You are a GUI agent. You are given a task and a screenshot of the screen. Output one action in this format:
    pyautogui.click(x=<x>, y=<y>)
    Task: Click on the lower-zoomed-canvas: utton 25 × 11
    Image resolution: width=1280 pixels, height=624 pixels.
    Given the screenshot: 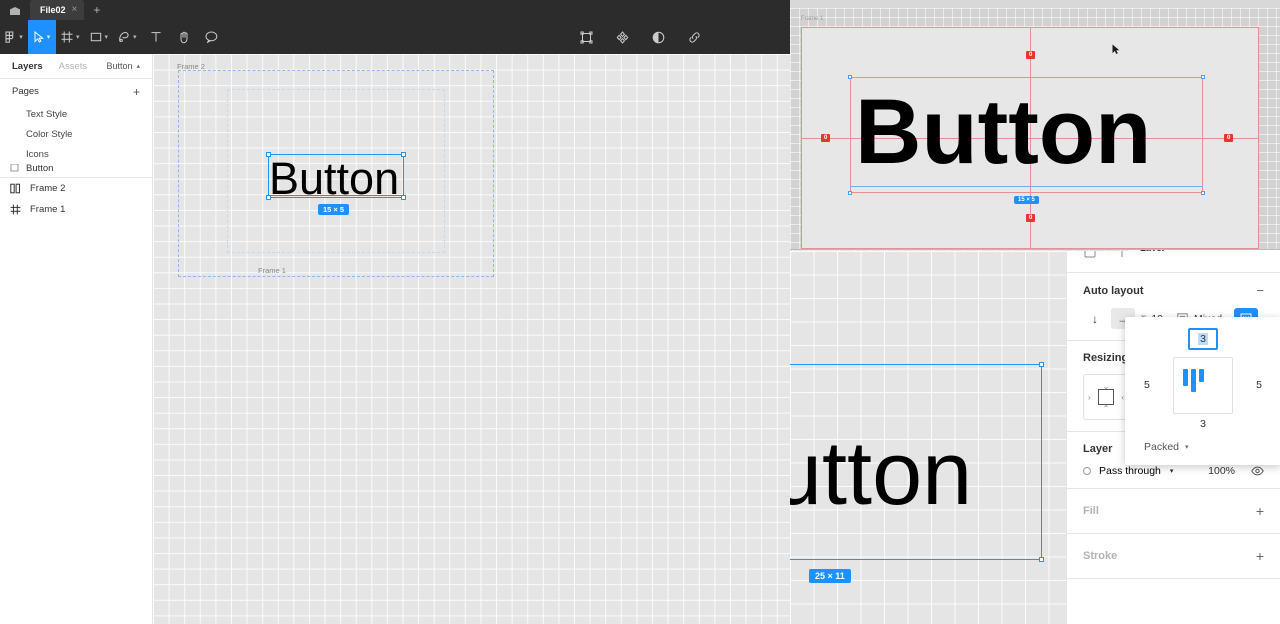 What is the action you would take?
    pyautogui.click(x=928, y=437)
    